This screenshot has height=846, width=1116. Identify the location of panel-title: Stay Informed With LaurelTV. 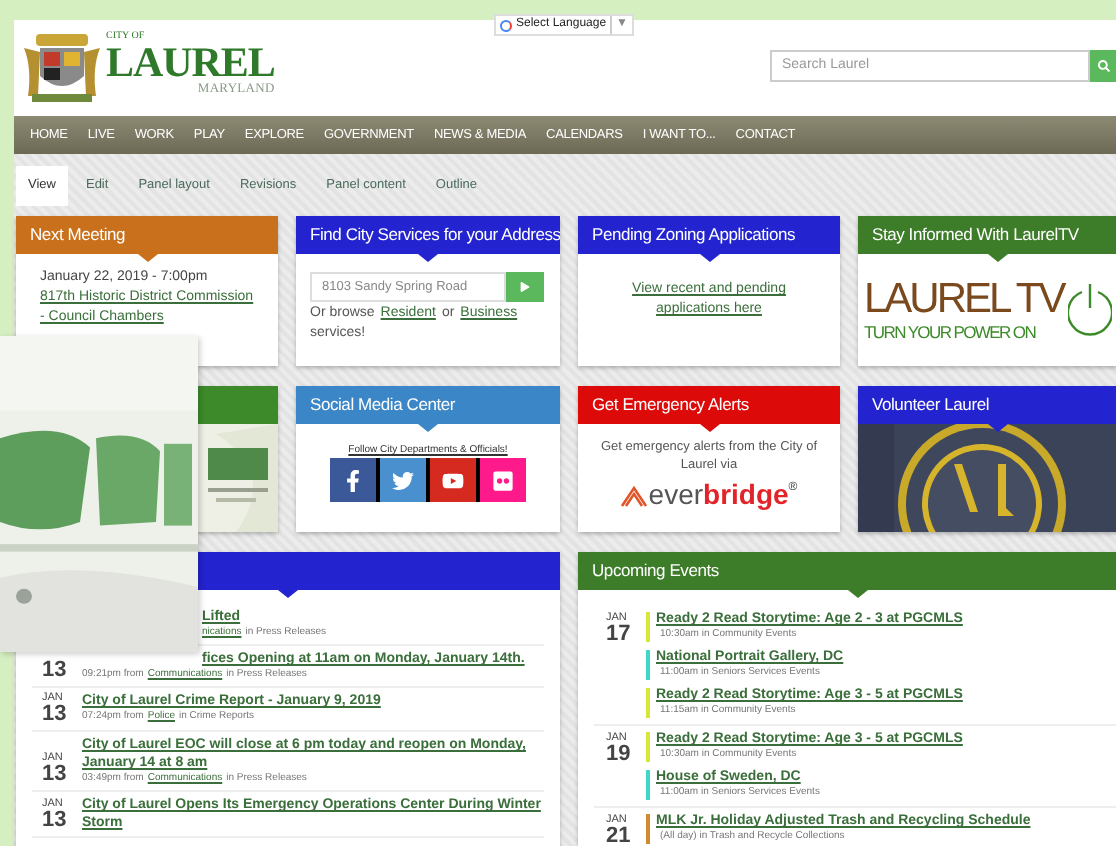
(975, 235).